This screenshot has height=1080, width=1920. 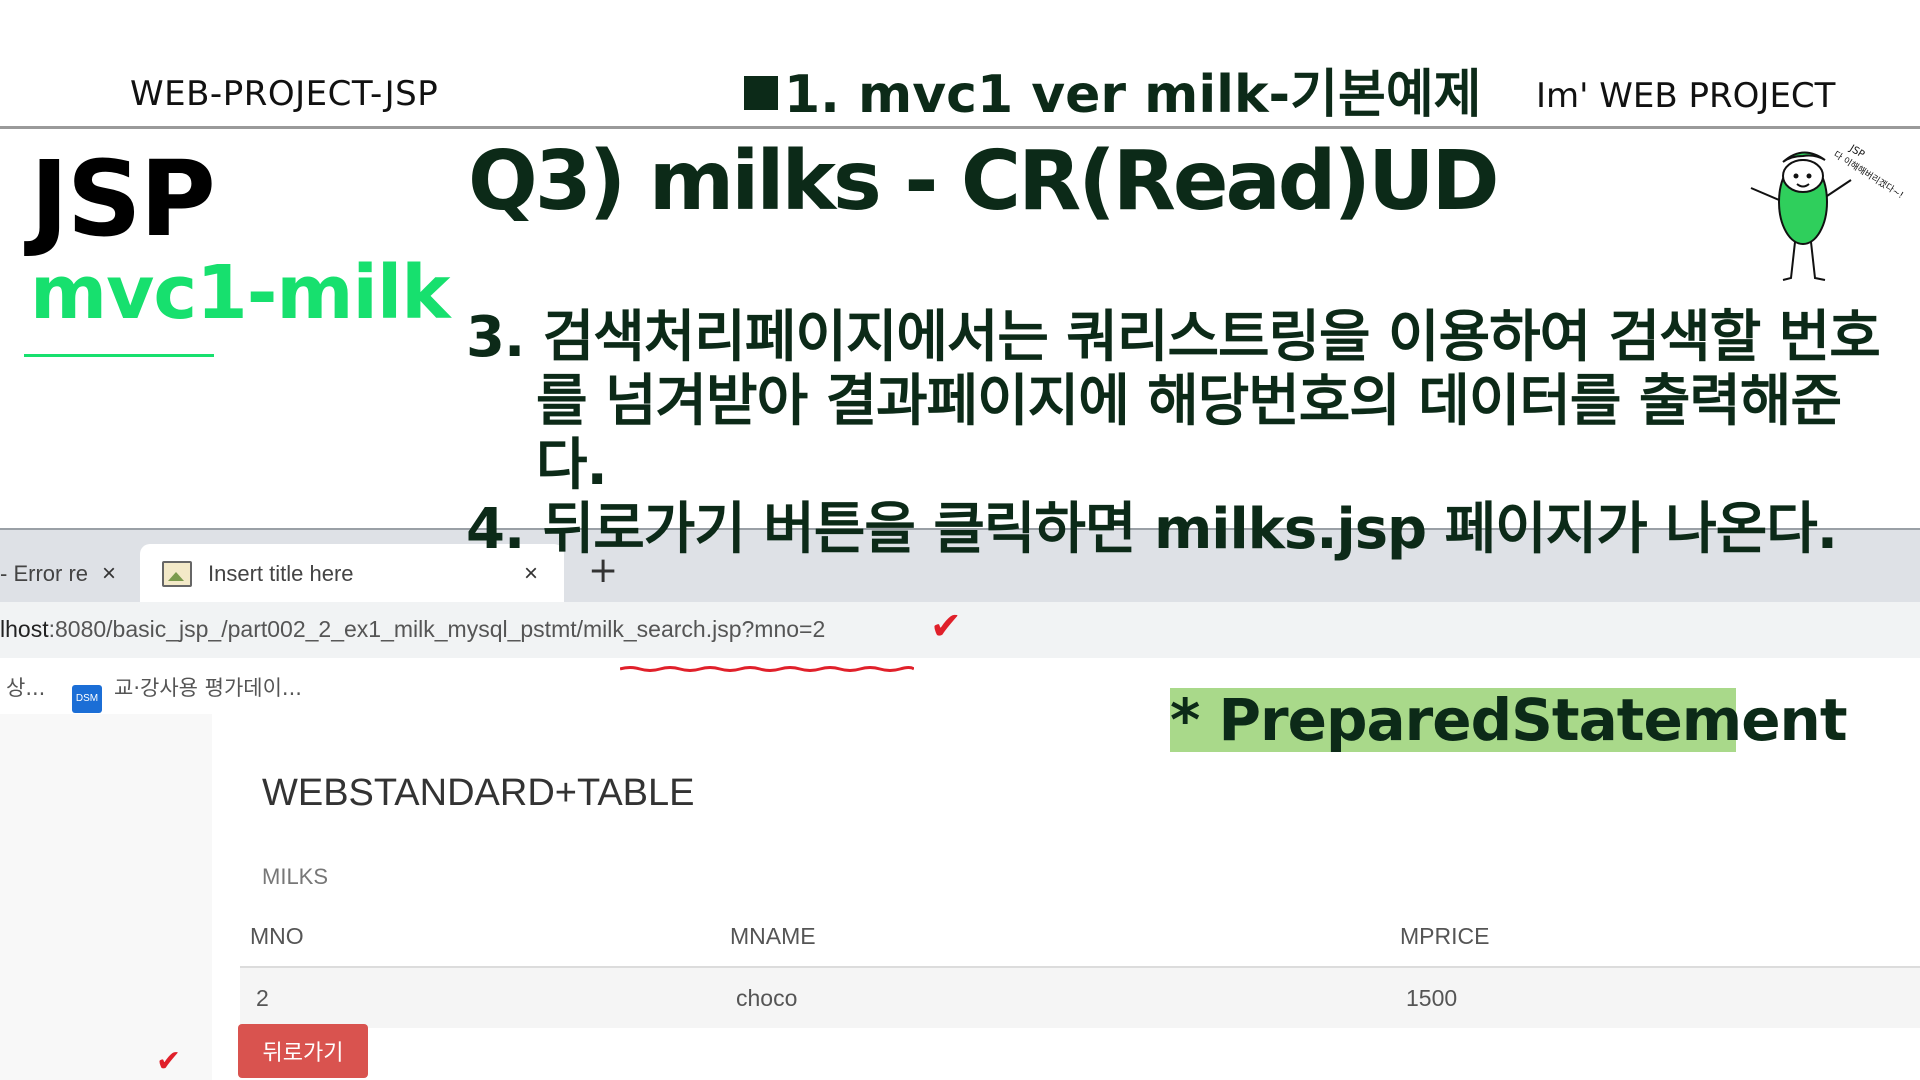 What do you see at coordinates (240, 293) in the screenshot?
I see `slide-subtitle: mvc1-milk` at bounding box center [240, 293].